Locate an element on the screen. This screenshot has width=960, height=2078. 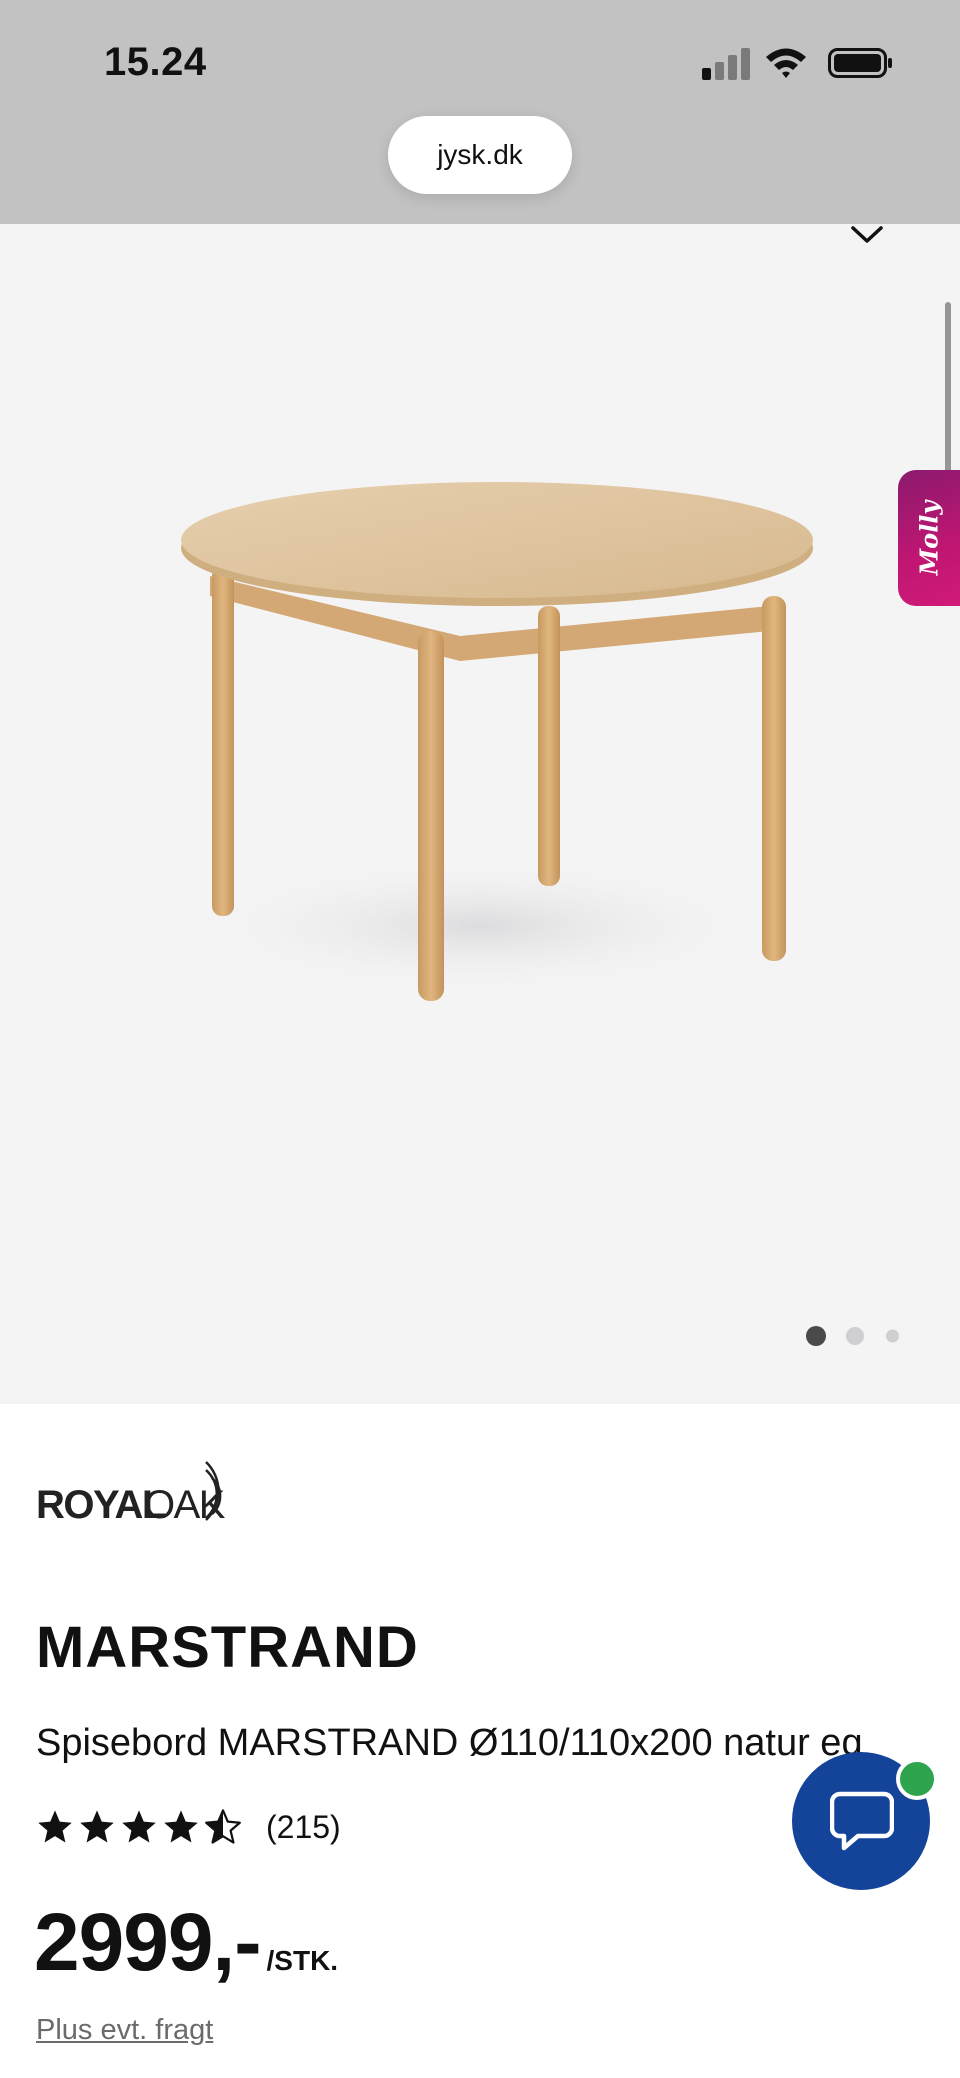
chat-bubble-icon is located at coordinates (862, 1821).